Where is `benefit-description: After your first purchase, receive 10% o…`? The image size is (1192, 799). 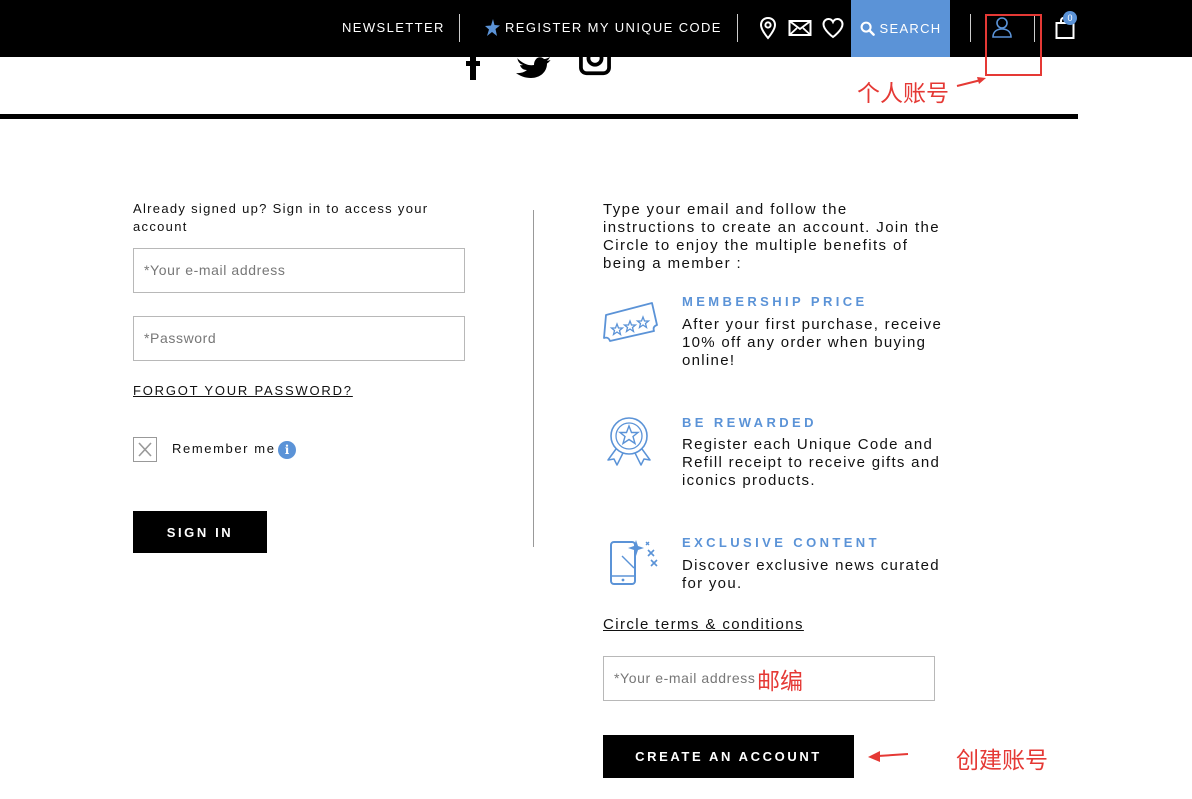 benefit-description: After your first purchase, receive 10% o… is located at coordinates (812, 342).